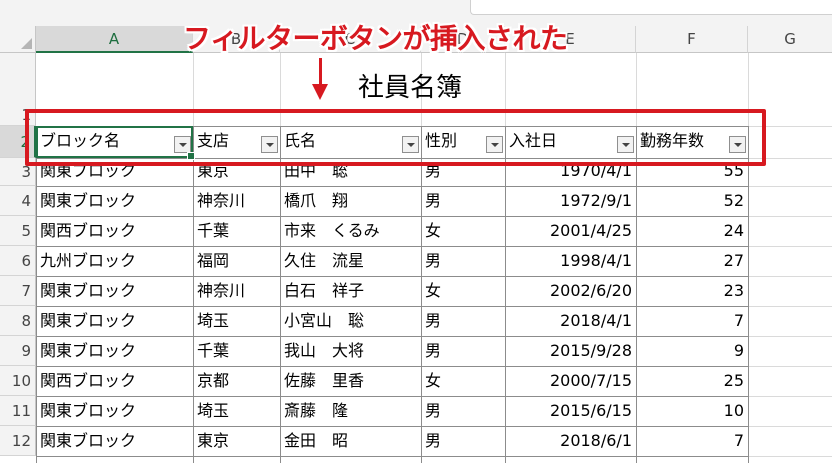 The width and height of the screenshot is (832, 463). Describe the element at coordinates (350, 261) in the screenshot. I see `table-cell: 久住 流星` at that location.